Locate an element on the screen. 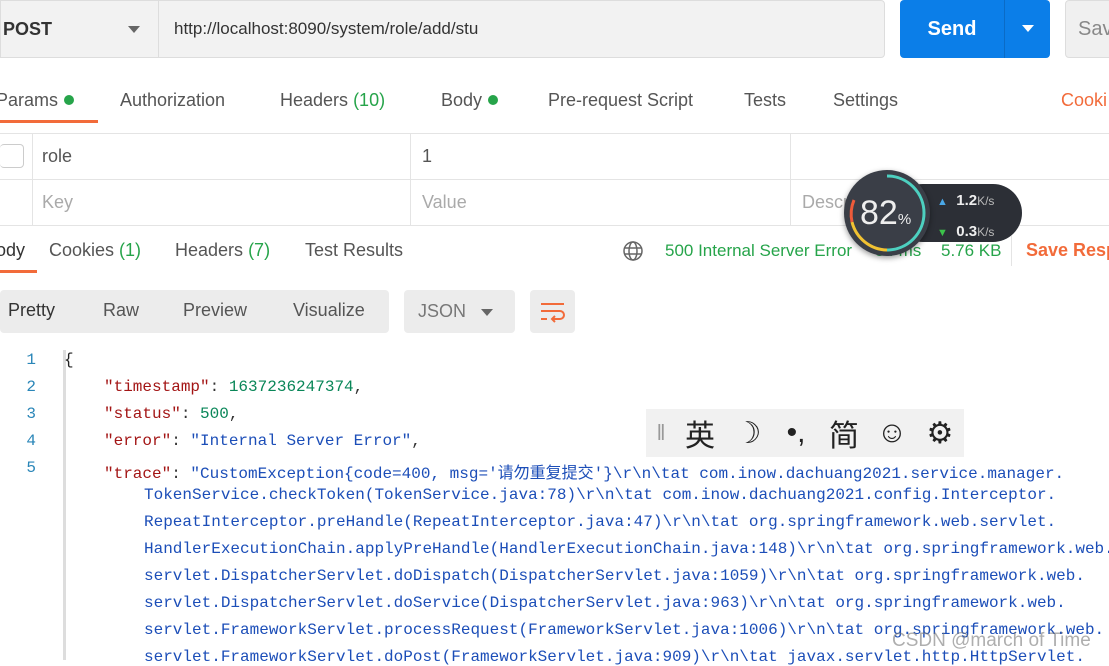 This screenshot has width=1109, height=666. headers-count: (10) is located at coordinates (369, 100).